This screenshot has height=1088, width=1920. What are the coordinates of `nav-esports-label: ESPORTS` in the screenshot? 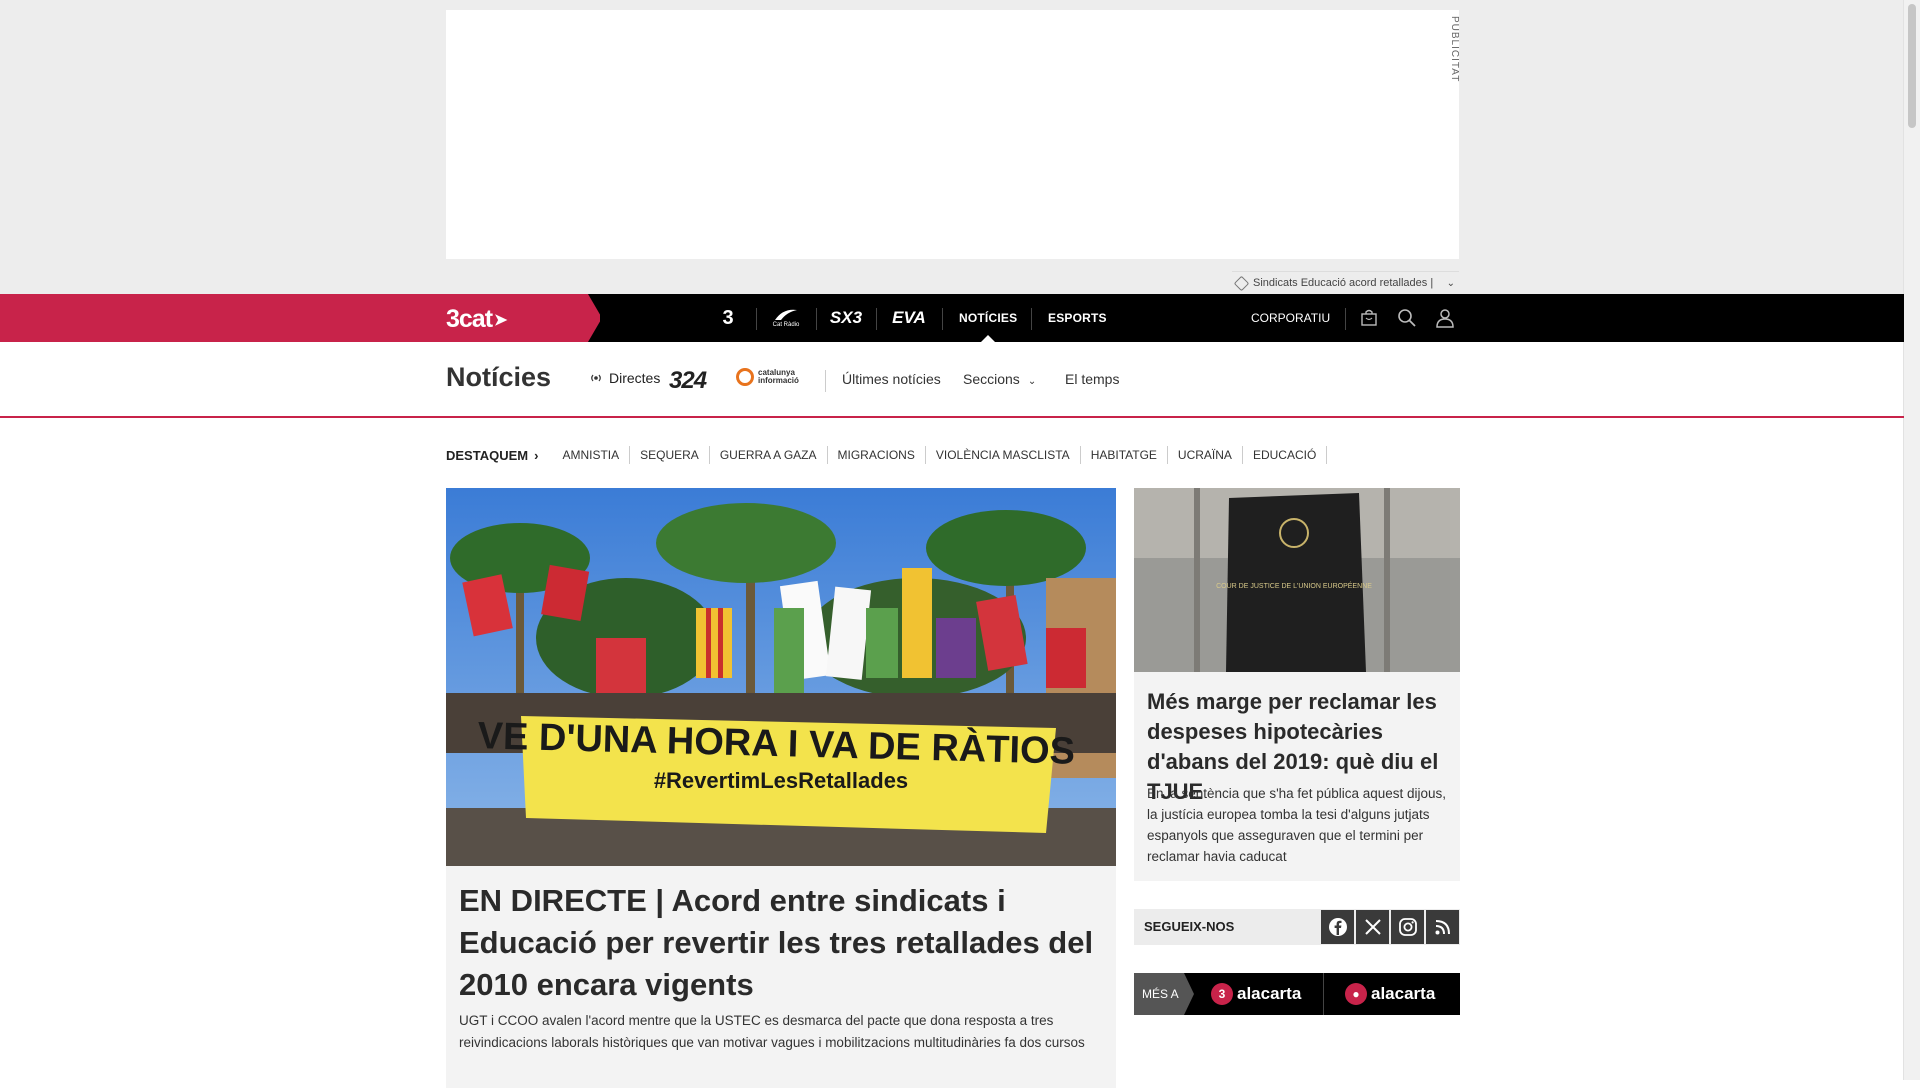 It's located at (1077, 318).